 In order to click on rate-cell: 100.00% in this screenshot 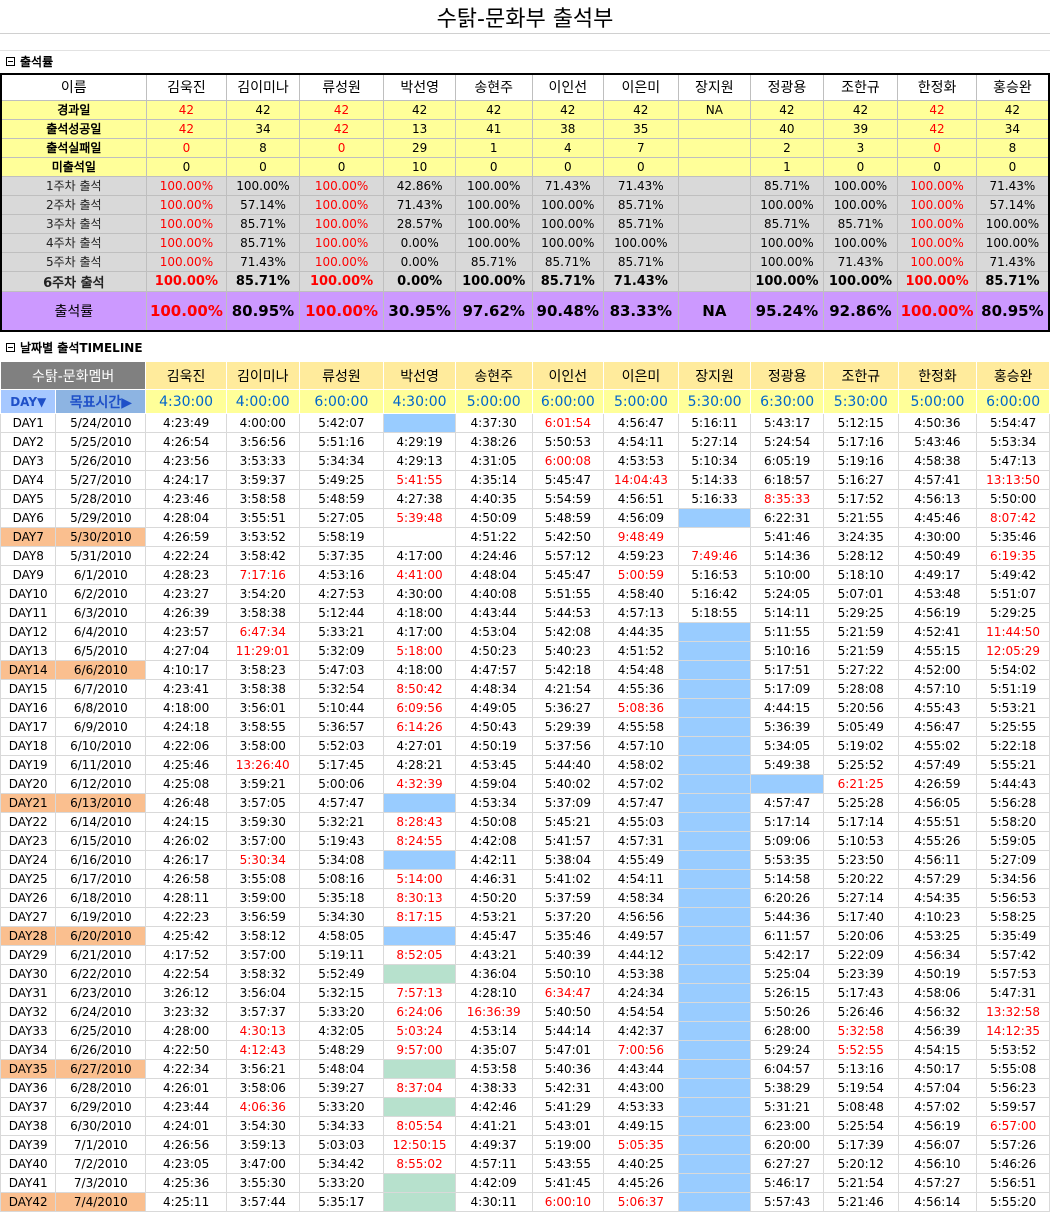, I will do `click(186, 311)`.